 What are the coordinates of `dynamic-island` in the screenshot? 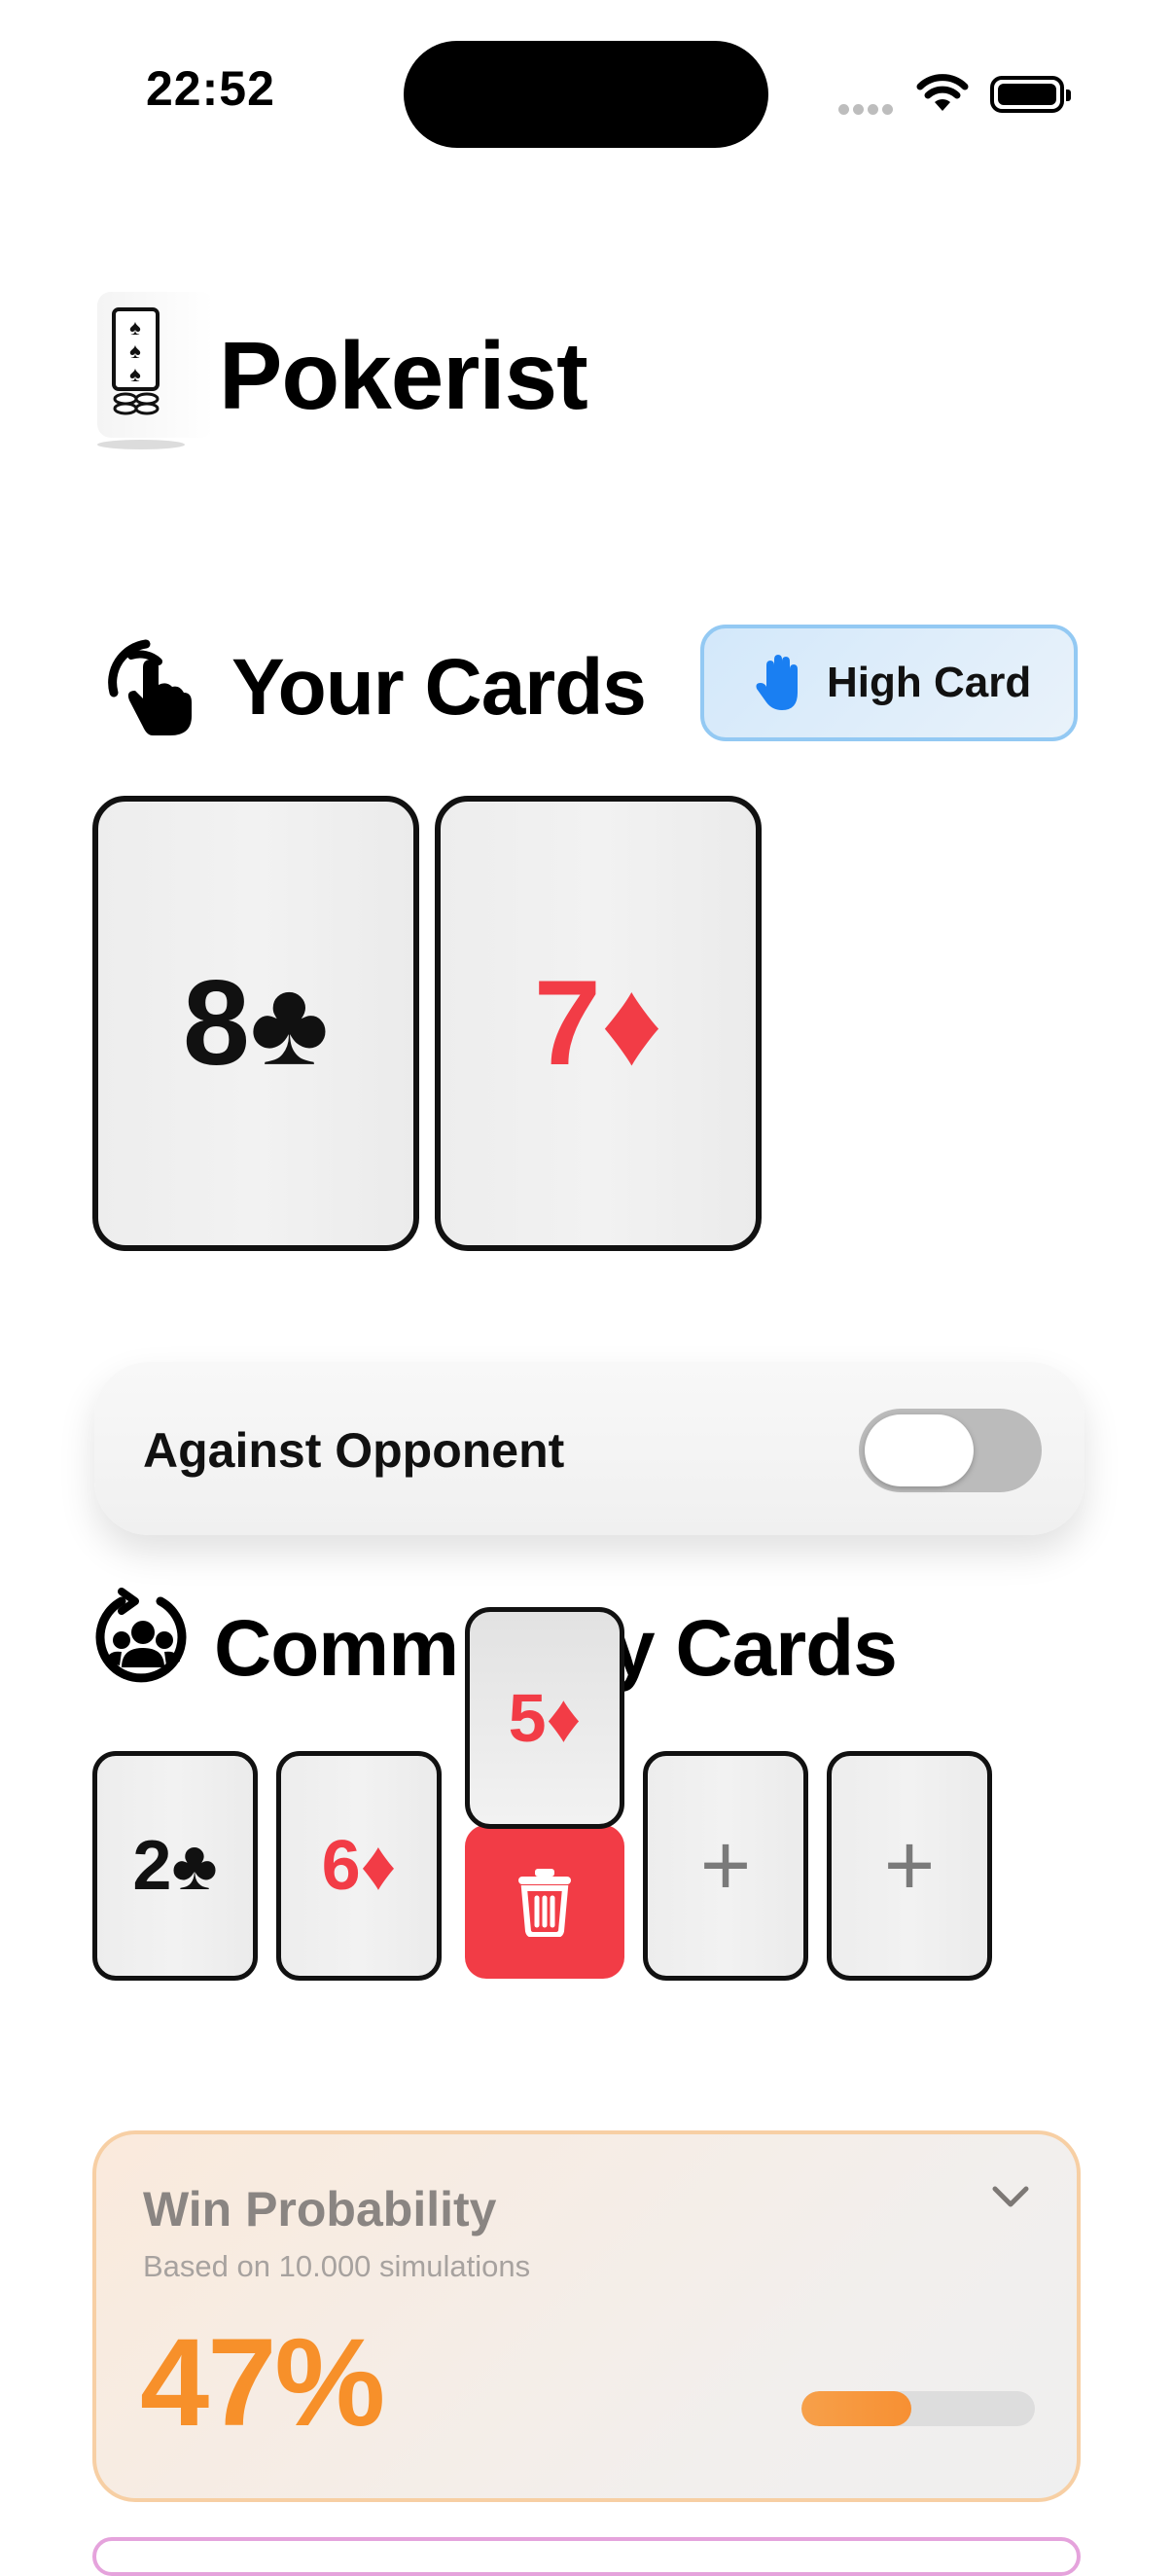 It's located at (586, 94).